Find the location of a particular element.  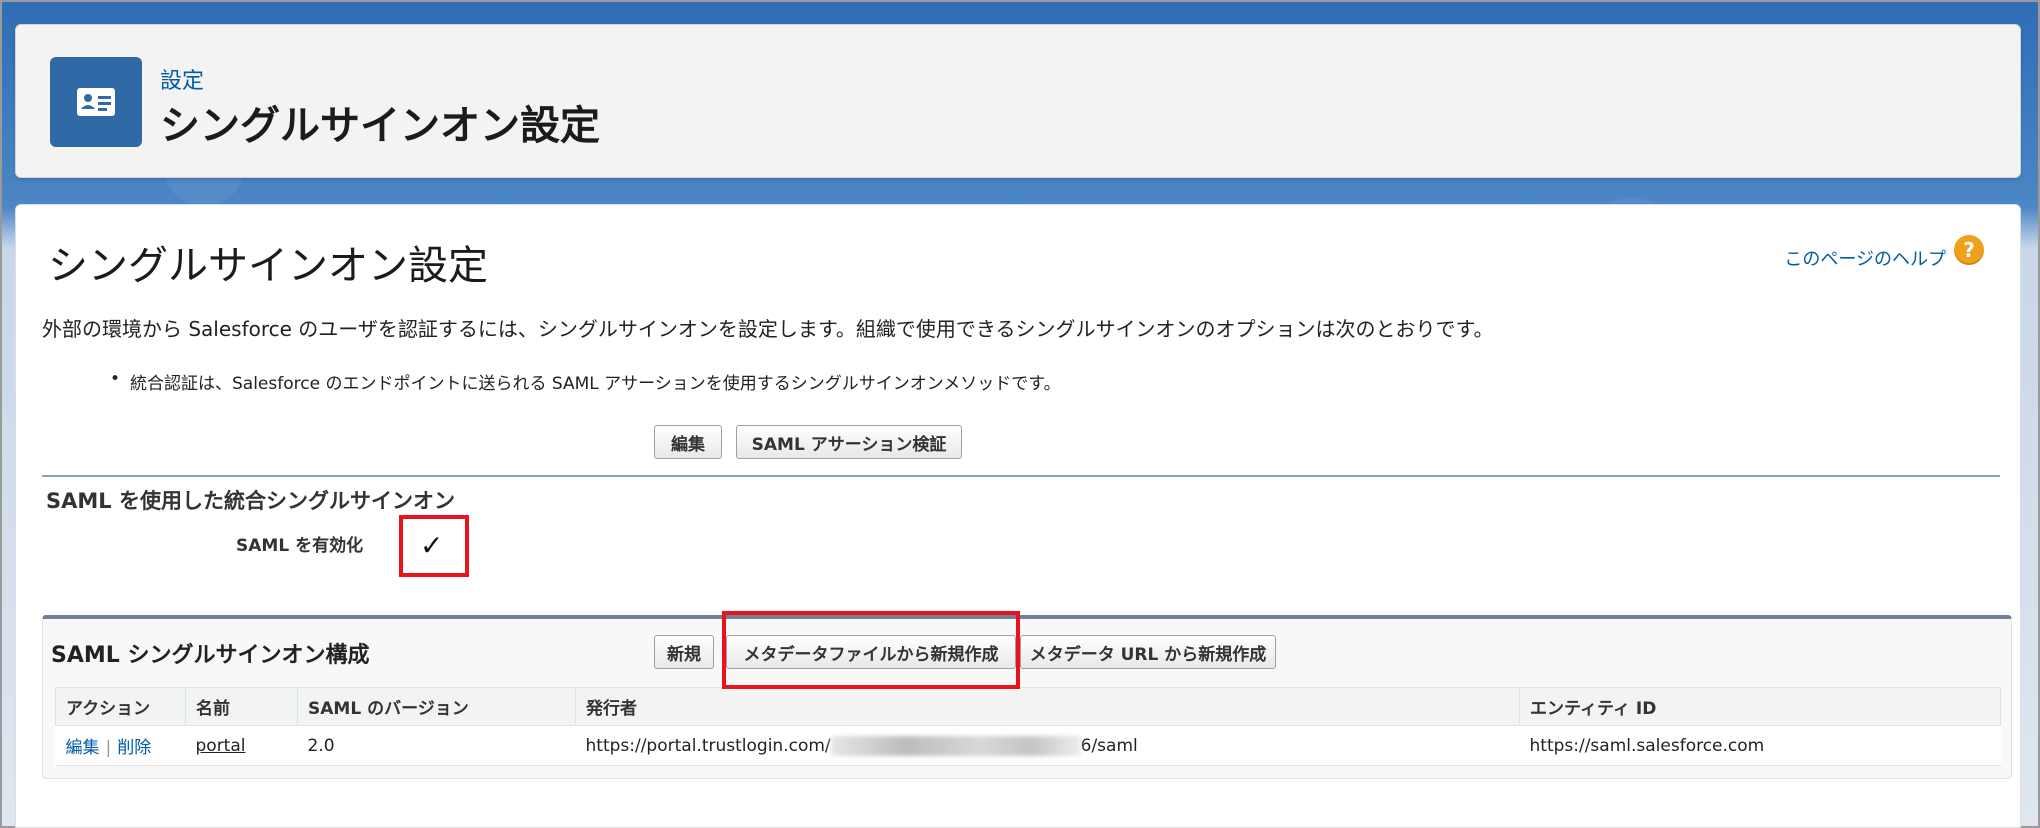

column-header-issuer: 発行者 is located at coordinates (1047, 706).